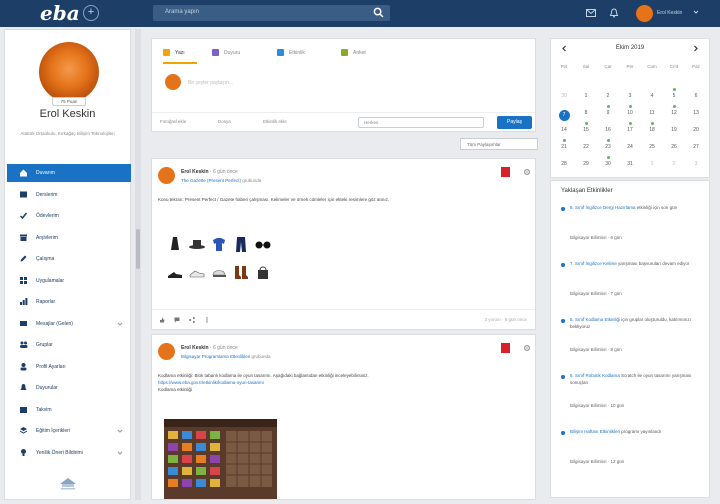 Image resolution: width=720 pixels, height=504 pixels. What do you see at coordinates (69, 173) in the screenshot?
I see `sidebar-item: Duvarım` at bounding box center [69, 173].